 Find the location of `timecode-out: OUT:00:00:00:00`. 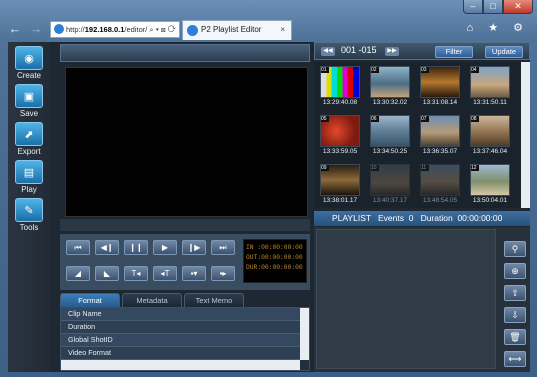

timecode-out: OUT:00:00:00:00 is located at coordinates (274, 257).